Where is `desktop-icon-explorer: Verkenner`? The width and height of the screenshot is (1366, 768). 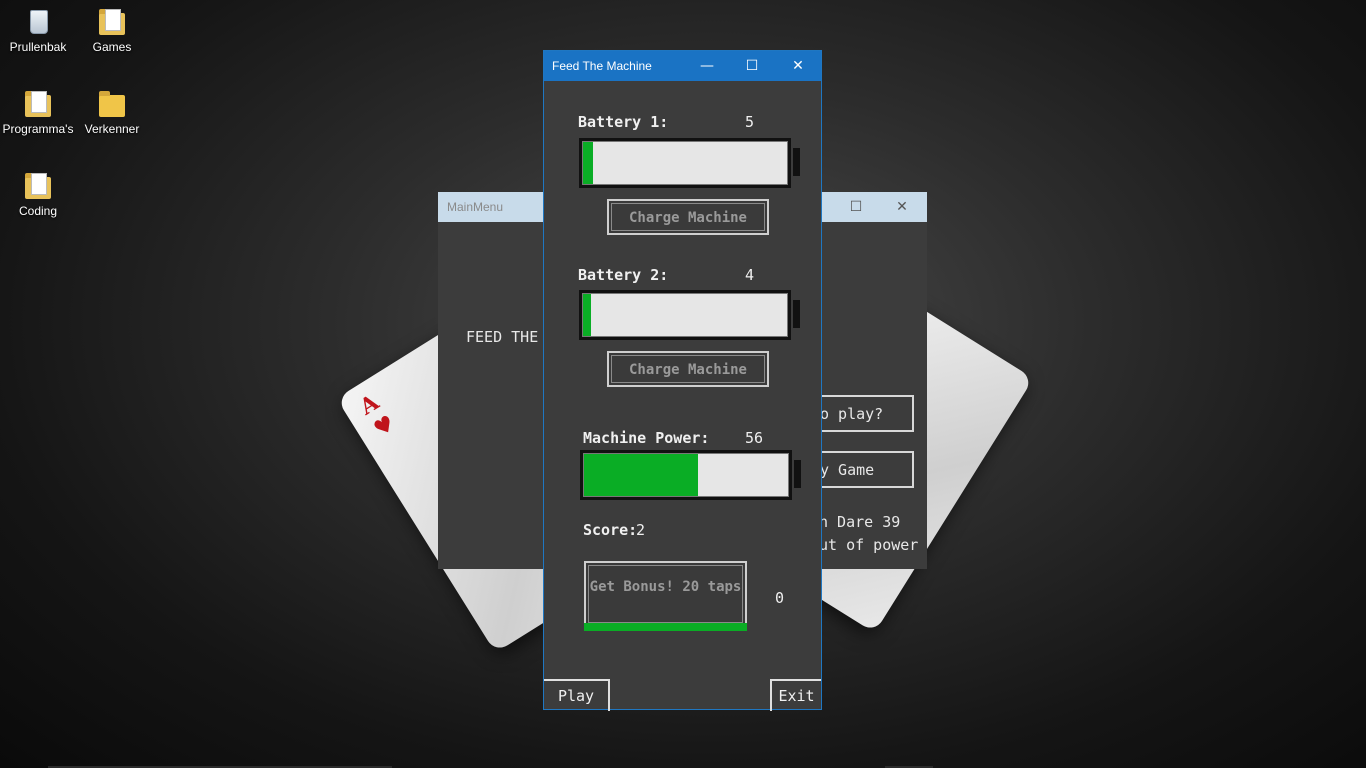
desktop-icon-explorer: Verkenner is located at coordinates (112, 113).